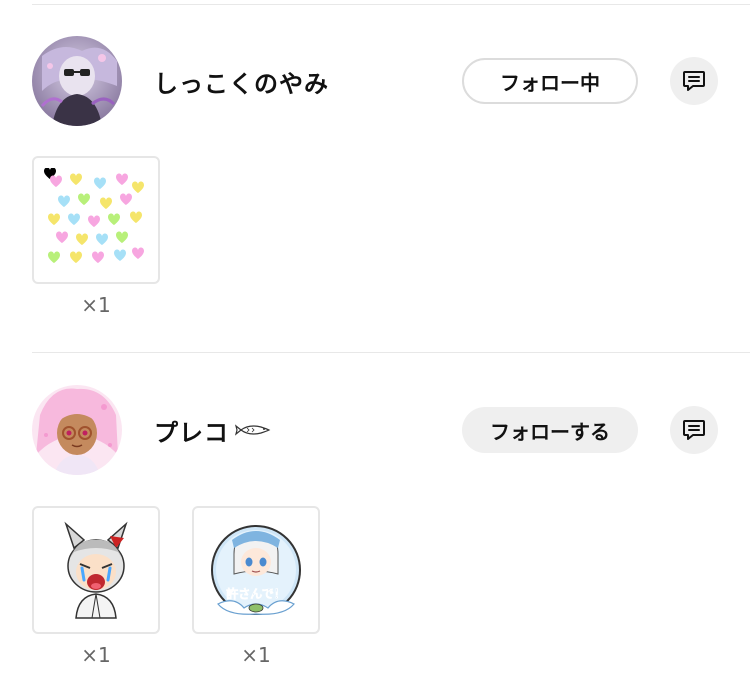  Describe the element at coordinates (94, 215) in the screenshot. I see `hearts-sticker` at that location.